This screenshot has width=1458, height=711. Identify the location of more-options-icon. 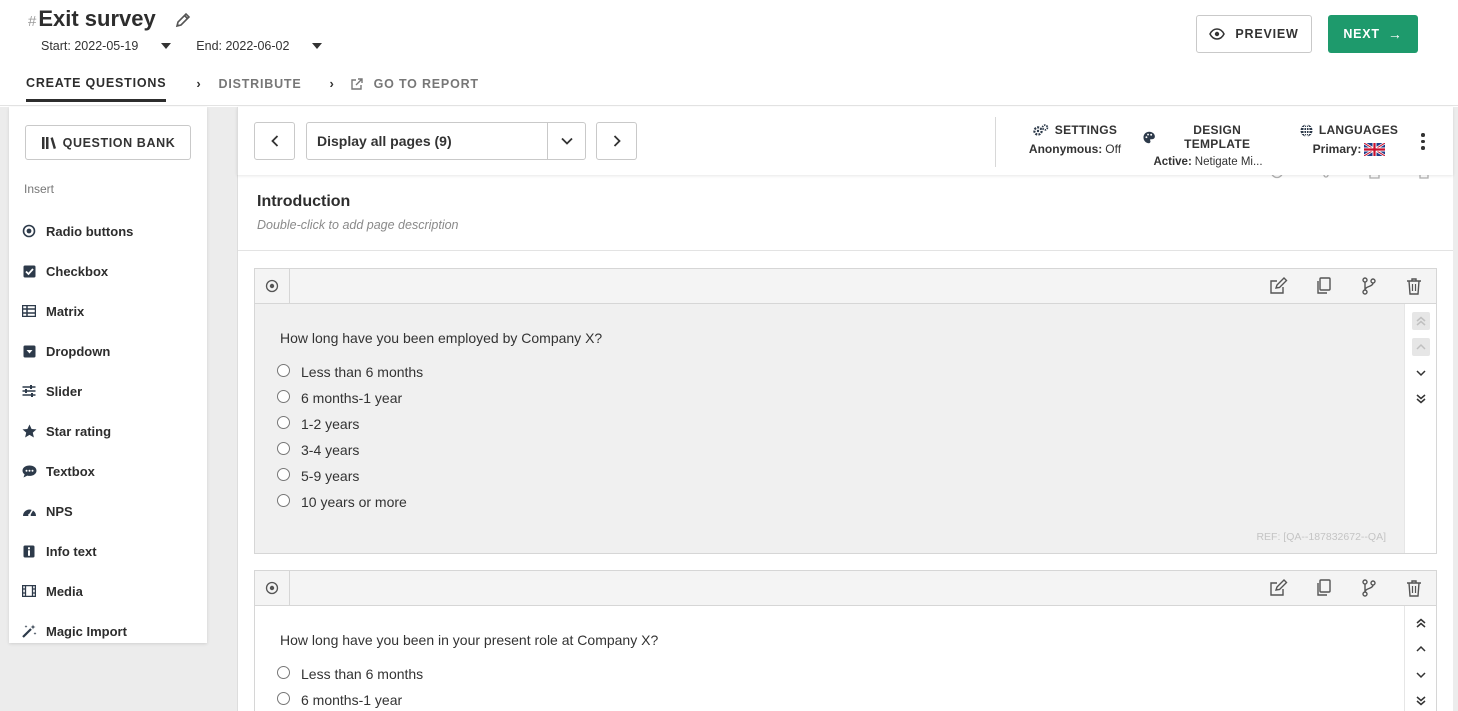
(1423, 141).